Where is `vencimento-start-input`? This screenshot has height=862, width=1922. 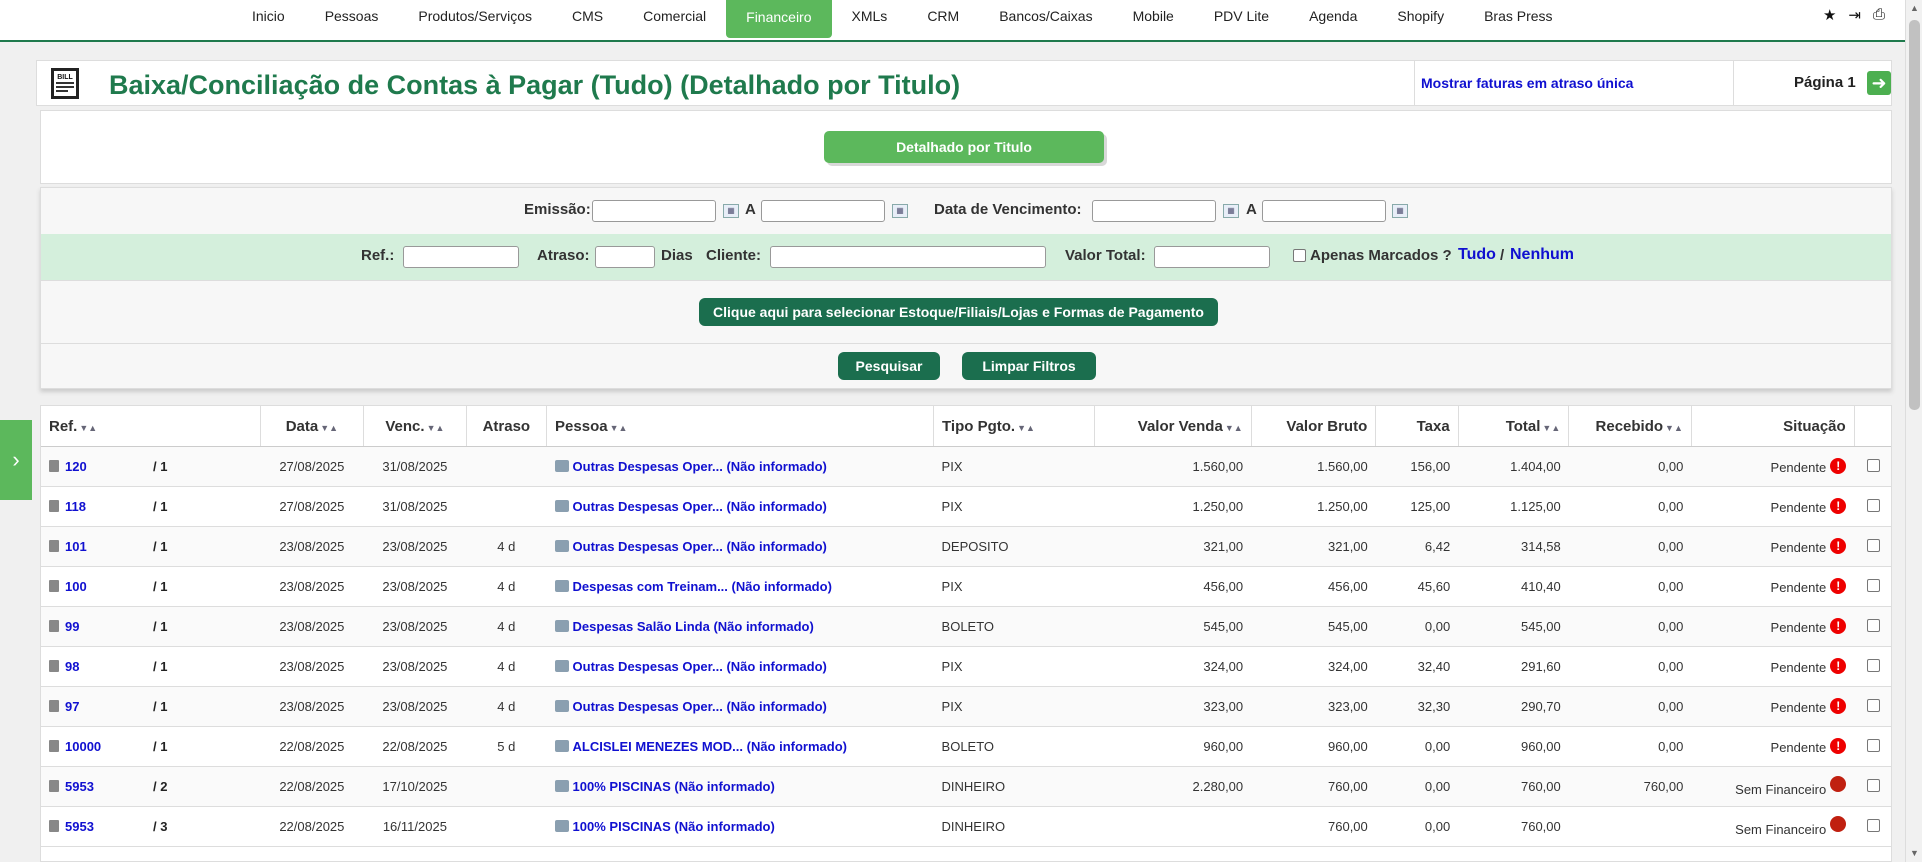 vencimento-start-input is located at coordinates (1154, 211).